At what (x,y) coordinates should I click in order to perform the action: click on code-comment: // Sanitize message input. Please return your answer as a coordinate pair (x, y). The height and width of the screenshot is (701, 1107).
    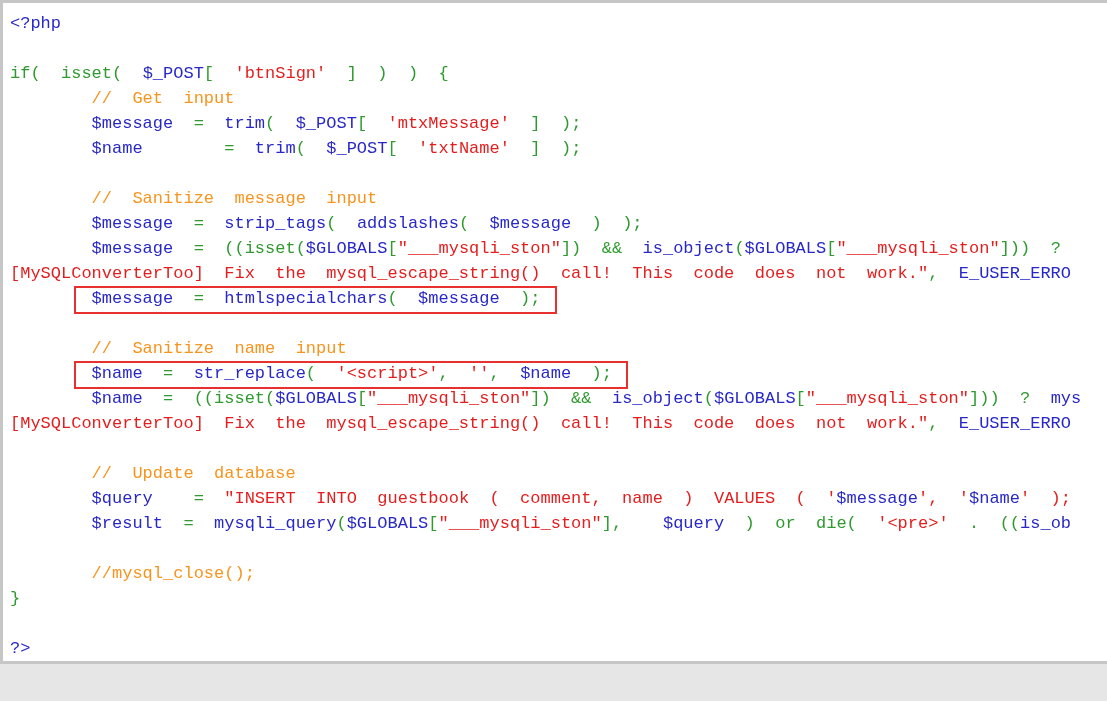
    Looking at the image, I should click on (234, 199).